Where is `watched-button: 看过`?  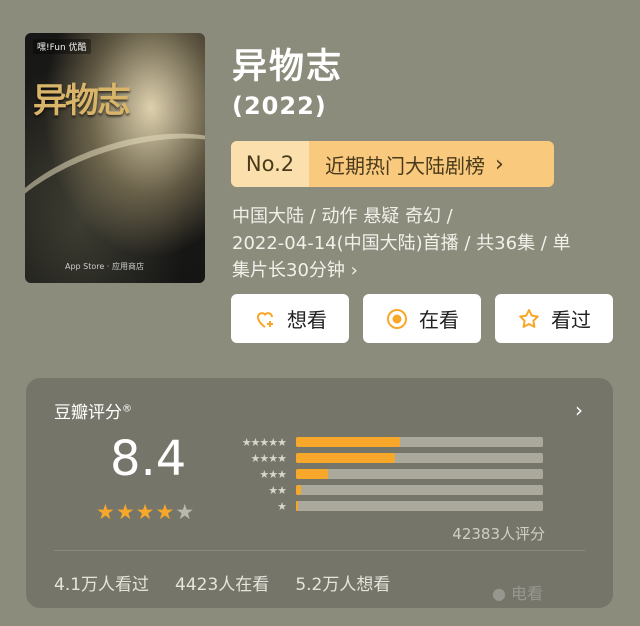 watched-button: 看过 is located at coordinates (554, 318).